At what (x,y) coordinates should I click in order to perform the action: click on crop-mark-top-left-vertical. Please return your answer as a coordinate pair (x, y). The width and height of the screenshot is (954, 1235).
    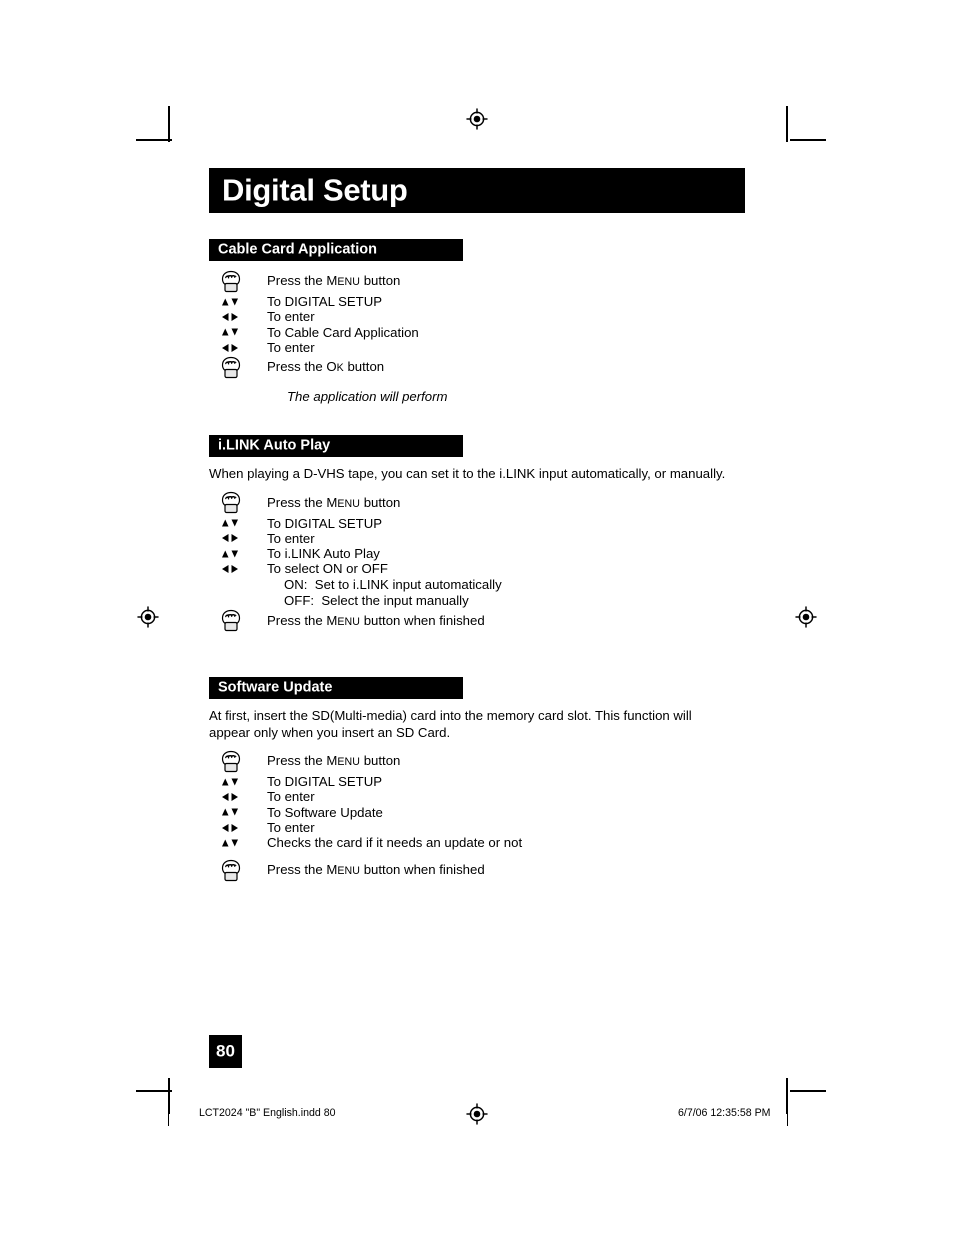
    Looking at the image, I should click on (169, 124).